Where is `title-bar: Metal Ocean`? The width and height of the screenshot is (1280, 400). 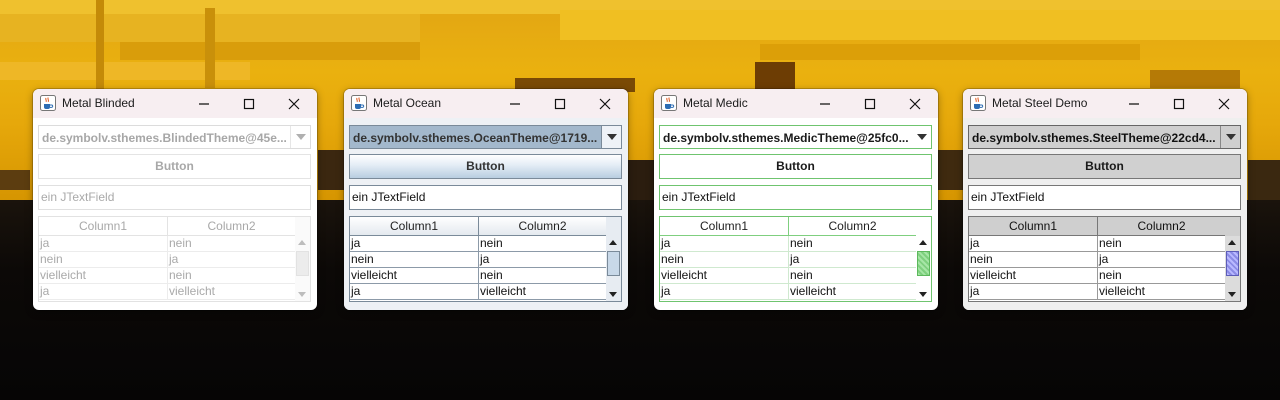
title-bar: Metal Ocean is located at coordinates (486, 103).